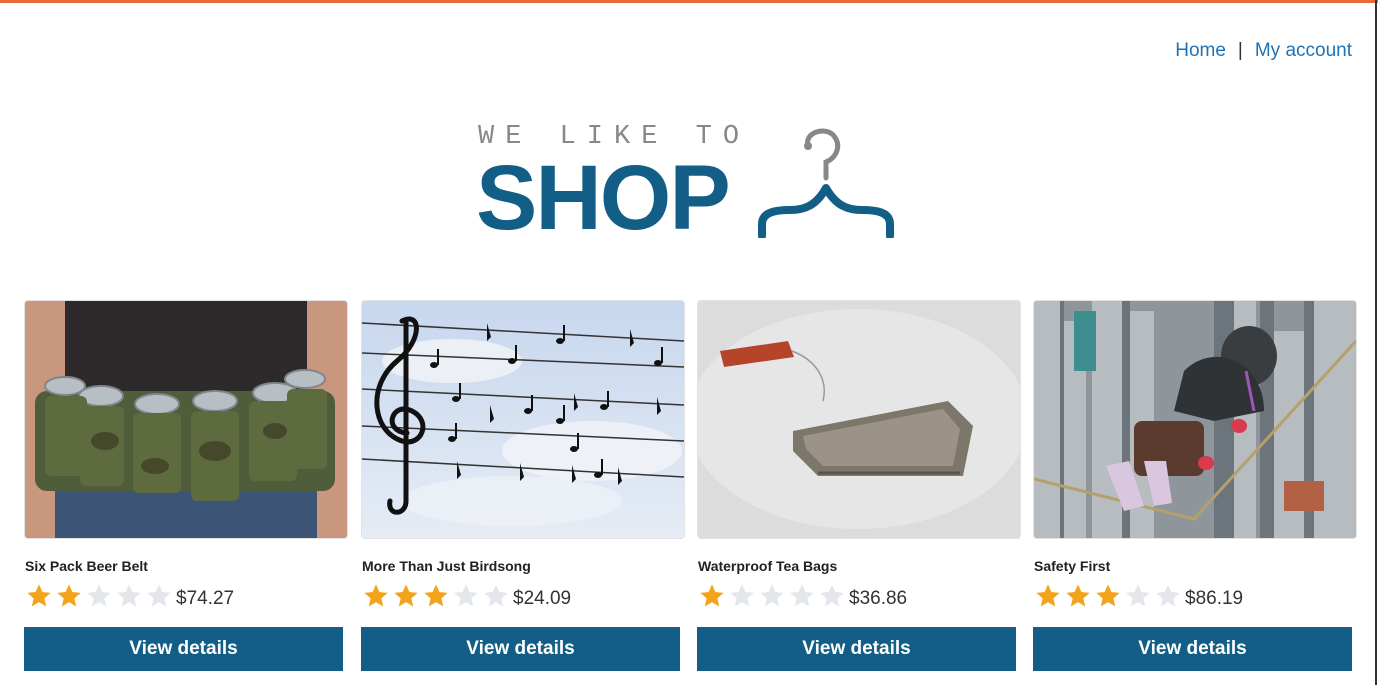 The width and height of the screenshot is (1378, 685). What do you see at coordinates (86, 566) in the screenshot?
I see `product-name: Six Pack Beer Belt` at bounding box center [86, 566].